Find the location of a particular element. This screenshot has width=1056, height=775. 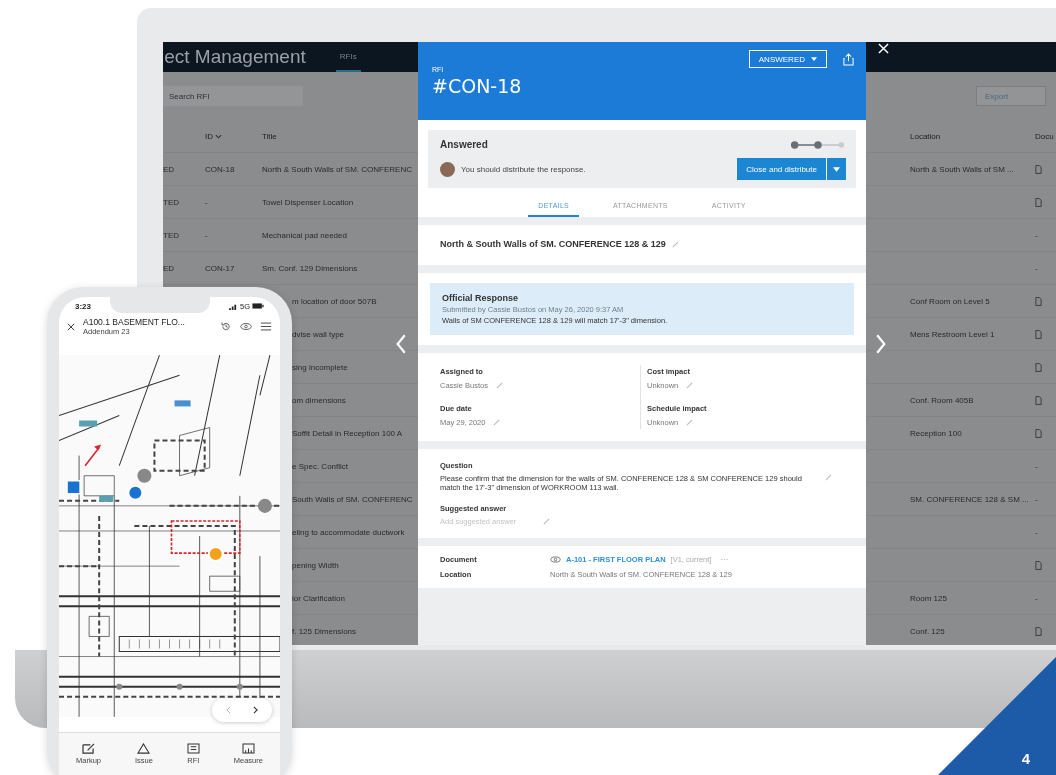

table-cell: Mens Restroom Level 1 is located at coordinates (952, 334).